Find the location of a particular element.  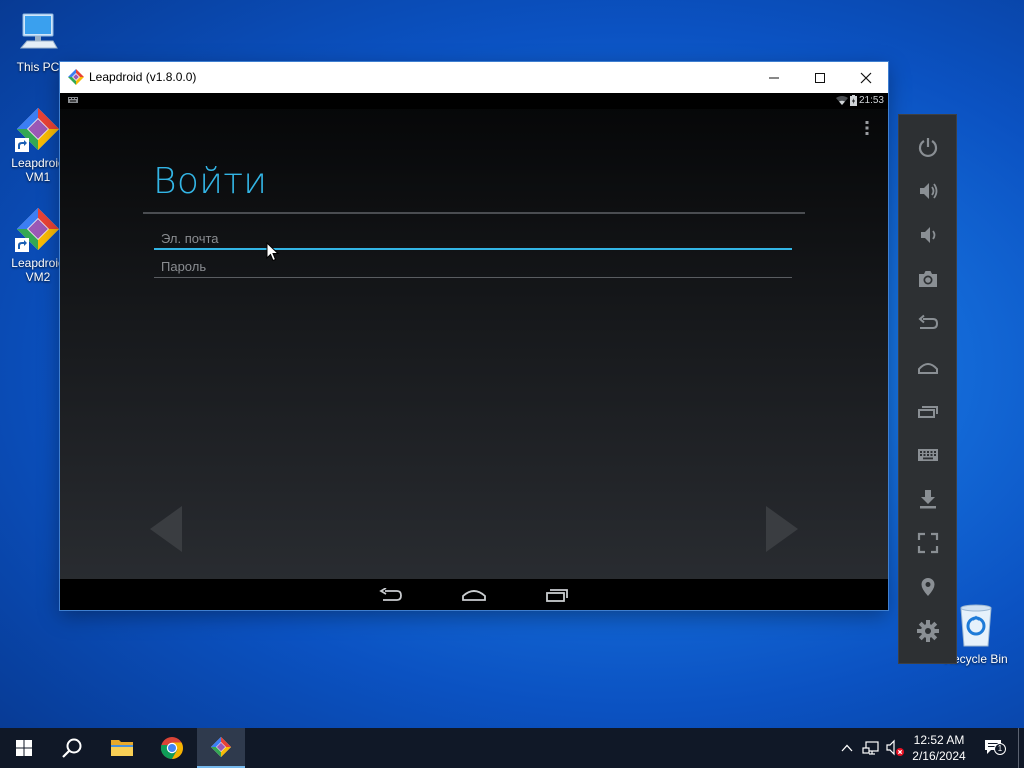

volume-down-button is located at coordinates (927, 235).